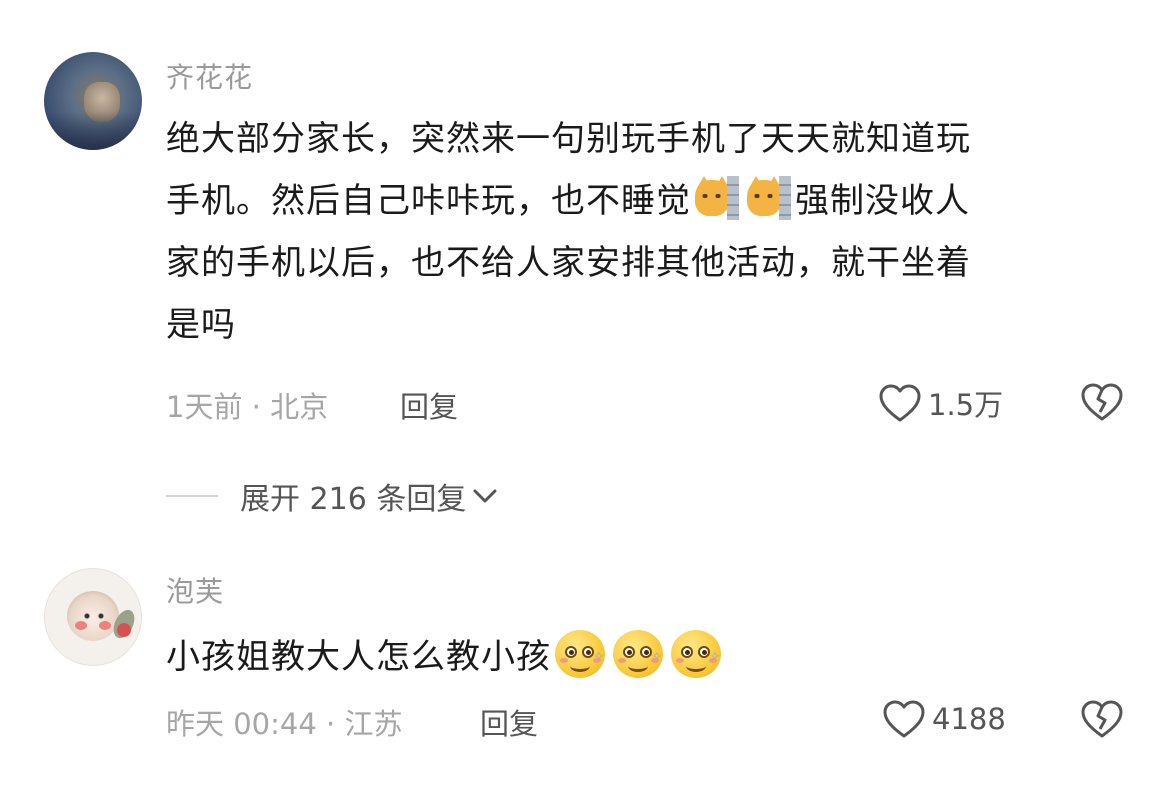 This screenshot has height=786, width=1170. I want to click on comment-line-text: 小孩姐教大人怎么教小孩, so click(358, 657).